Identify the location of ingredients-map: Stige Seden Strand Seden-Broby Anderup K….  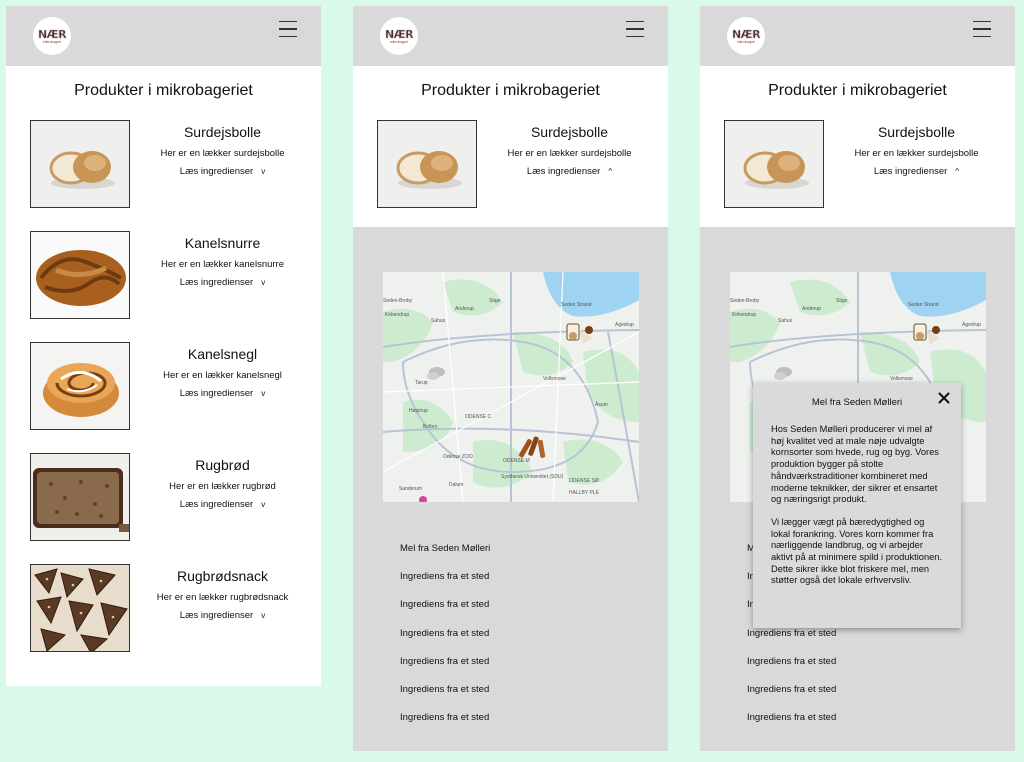
(511, 387).